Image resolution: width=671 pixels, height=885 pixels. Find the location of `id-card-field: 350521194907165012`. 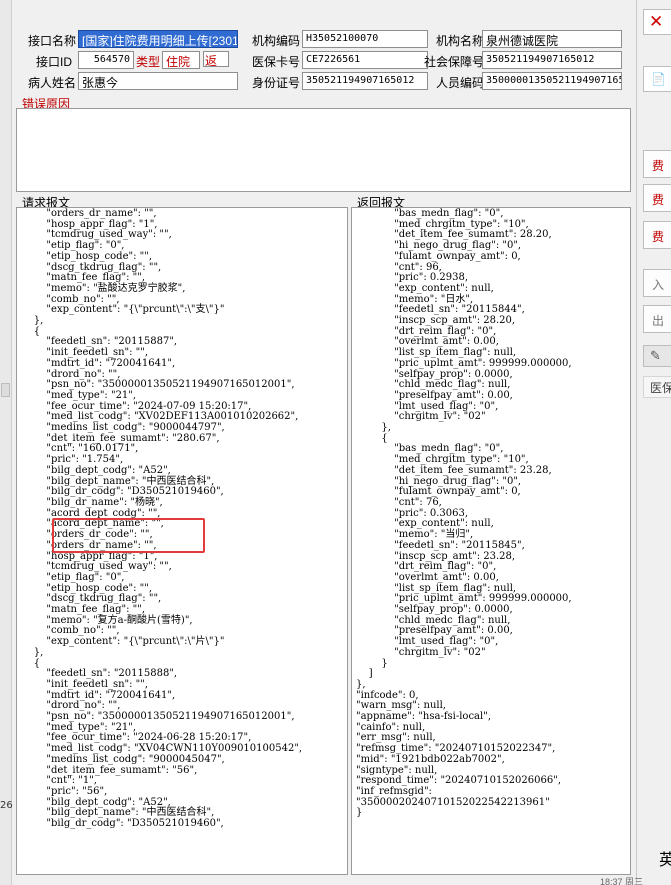

id-card-field: 350521194907165012 is located at coordinates (365, 81).